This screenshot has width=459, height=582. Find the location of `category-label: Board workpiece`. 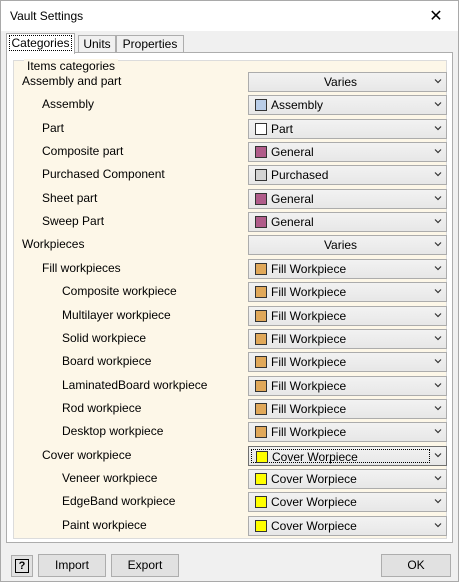

category-label: Board workpiece is located at coordinates (107, 361).